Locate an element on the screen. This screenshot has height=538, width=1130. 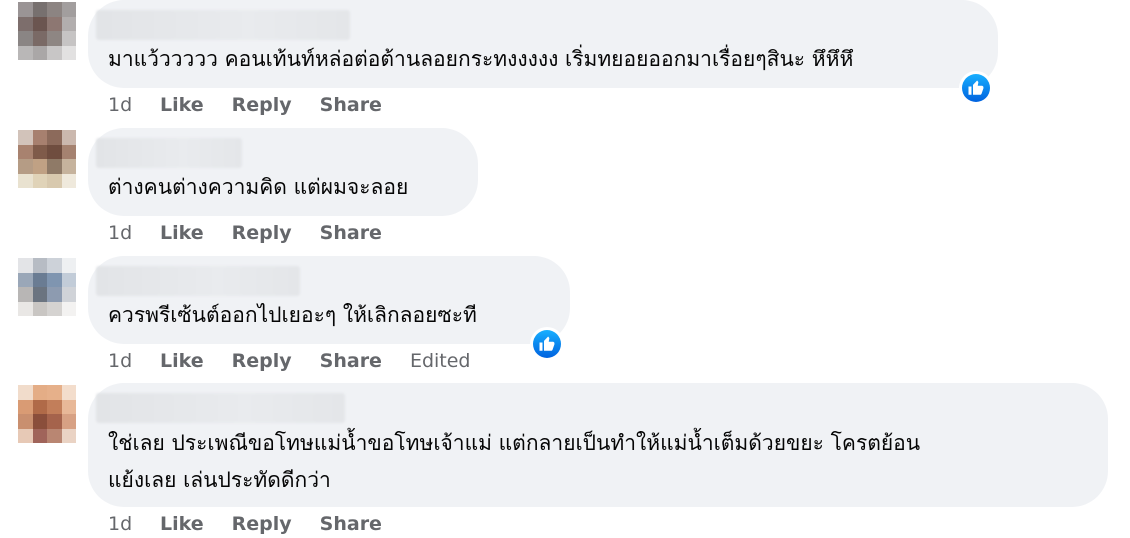
comment-bubble: ต่างคนต่างความคิด แต่ผมจะลอย is located at coordinates (283, 172).